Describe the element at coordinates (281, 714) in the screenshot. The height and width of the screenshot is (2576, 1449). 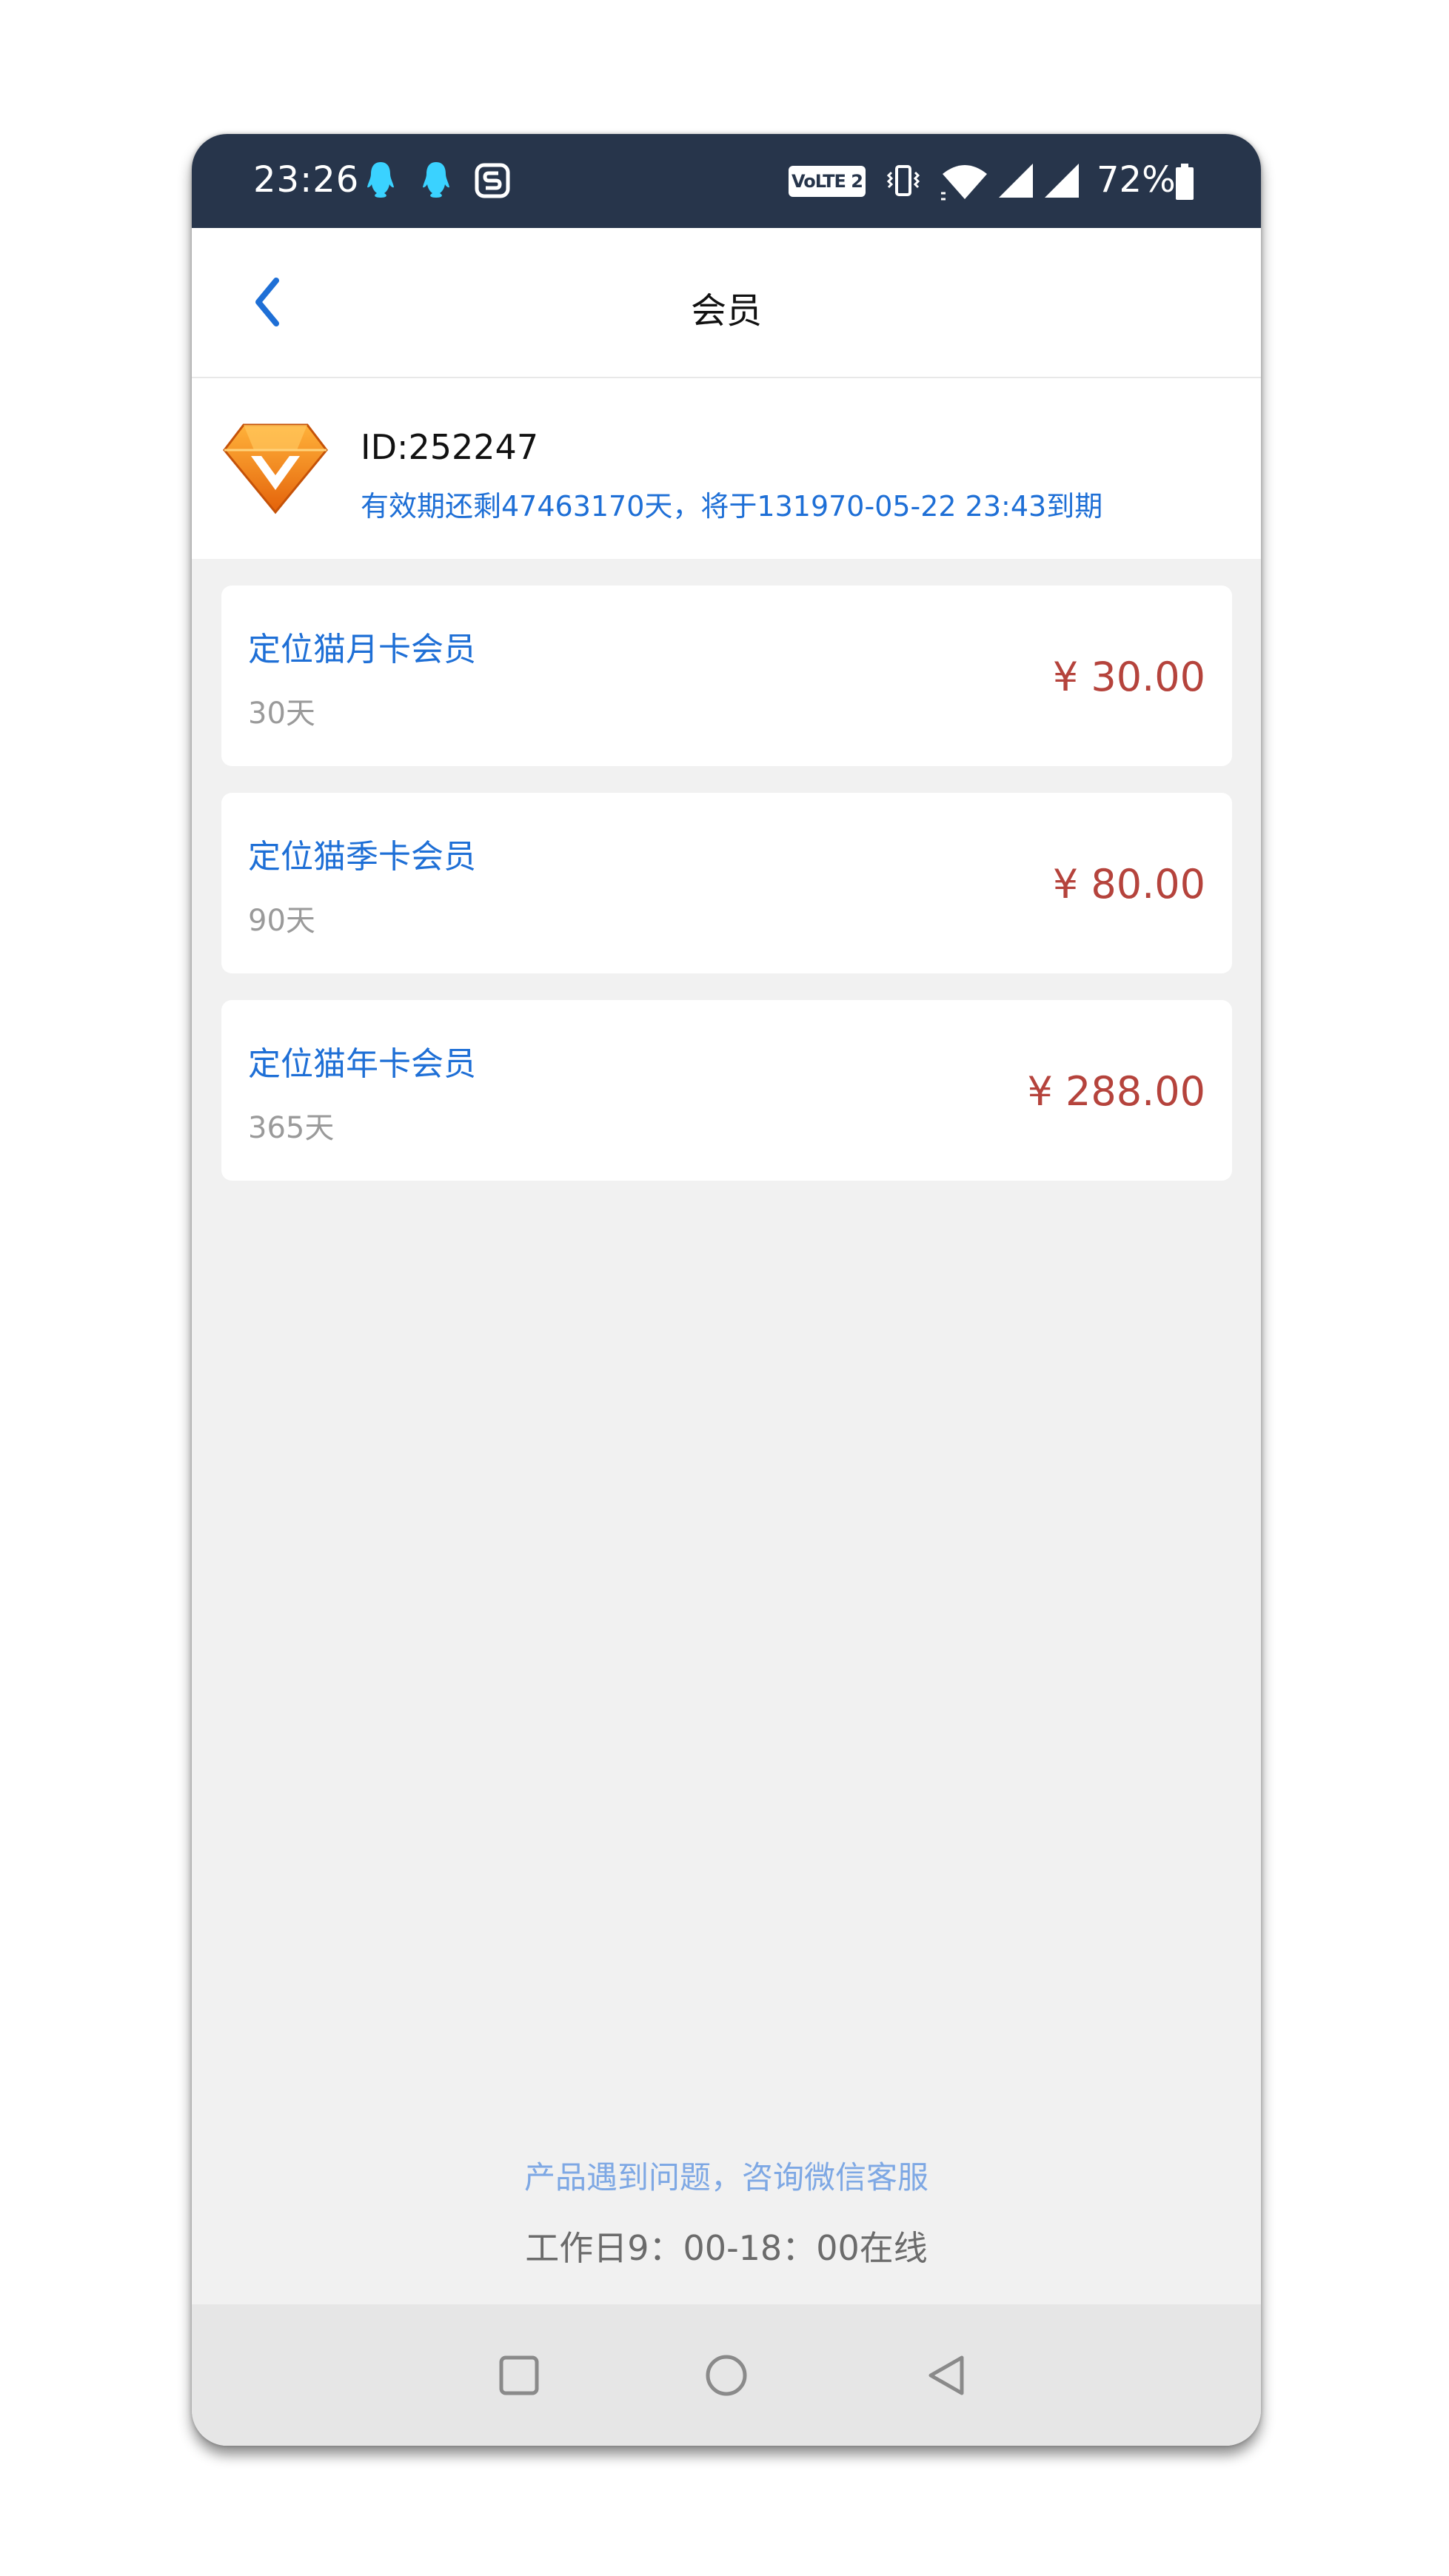
I see `plan-duration: 30天` at that location.